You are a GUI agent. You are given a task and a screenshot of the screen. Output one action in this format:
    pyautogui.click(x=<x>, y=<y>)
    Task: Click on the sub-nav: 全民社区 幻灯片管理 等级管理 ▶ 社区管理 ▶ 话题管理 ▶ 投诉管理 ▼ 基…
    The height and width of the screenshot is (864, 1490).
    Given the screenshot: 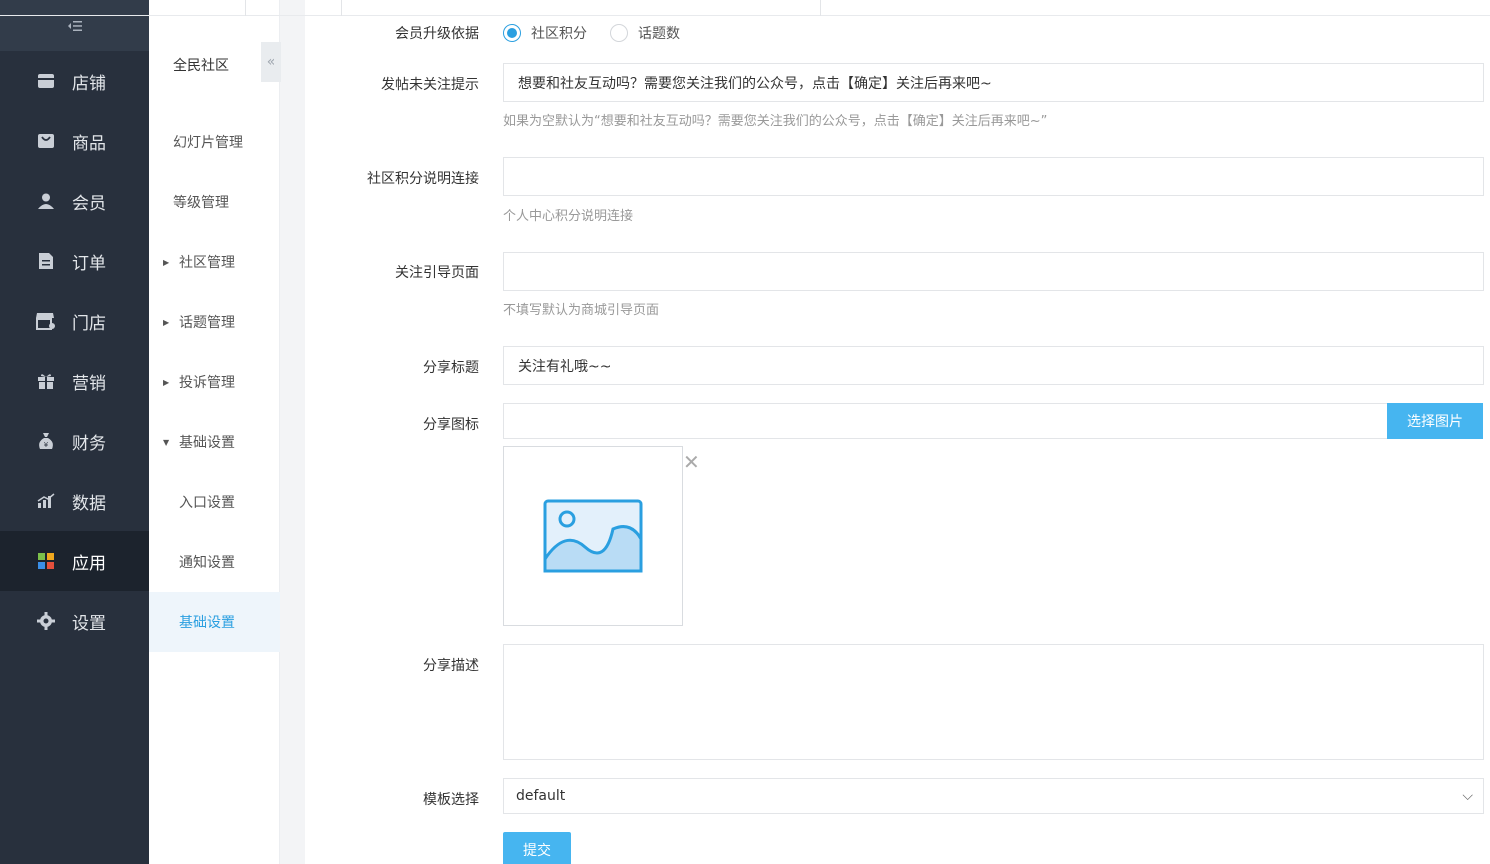 What is the action you would take?
    pyautogui.click(x=214, y=432)
    